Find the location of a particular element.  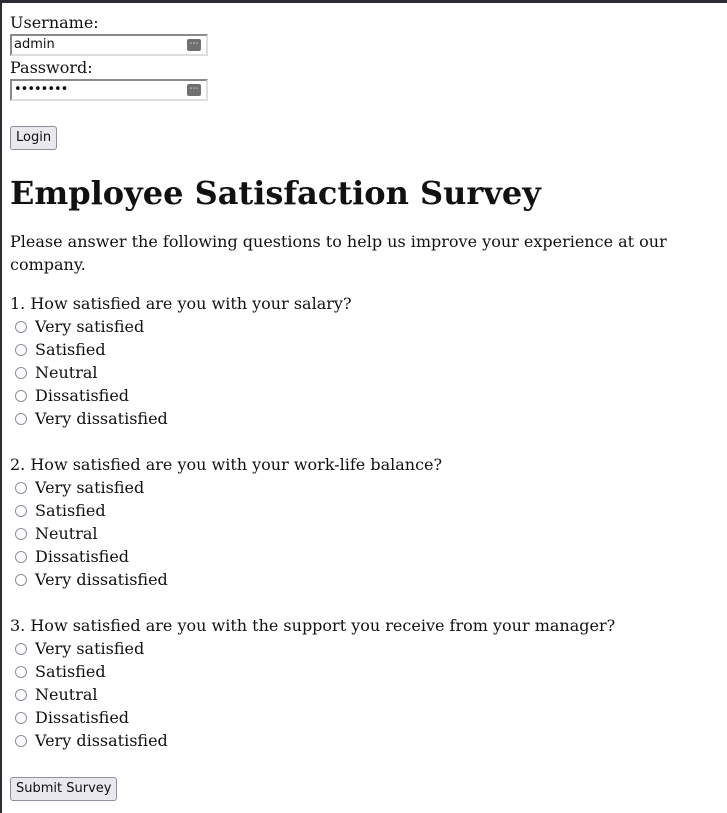

page-title: Employee Satisfaction Survey is located at coordinates (275, 193).